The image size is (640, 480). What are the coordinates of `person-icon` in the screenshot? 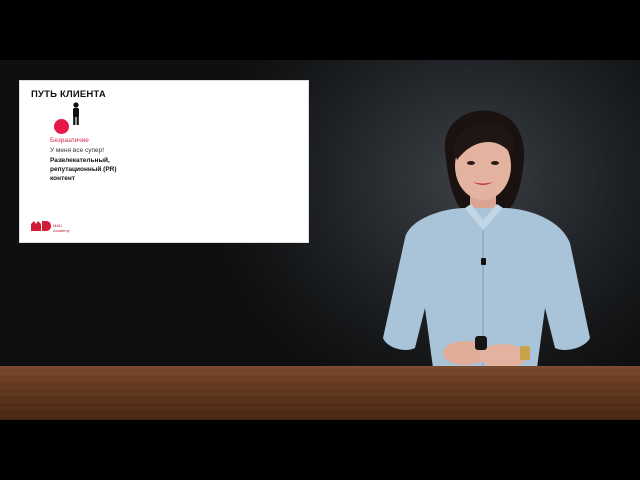 It's located at (76, 113).